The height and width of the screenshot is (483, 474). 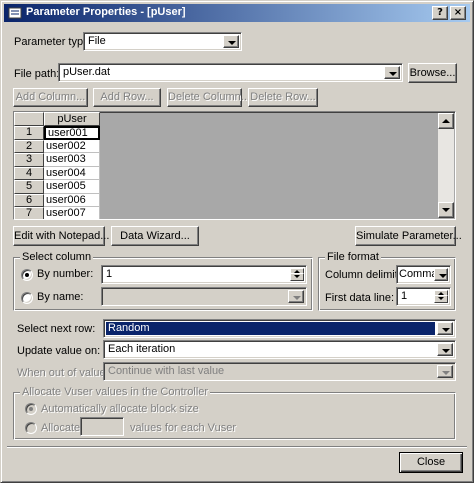 I want to click on first-data-line-input: 1, so click(x=423, y=296).